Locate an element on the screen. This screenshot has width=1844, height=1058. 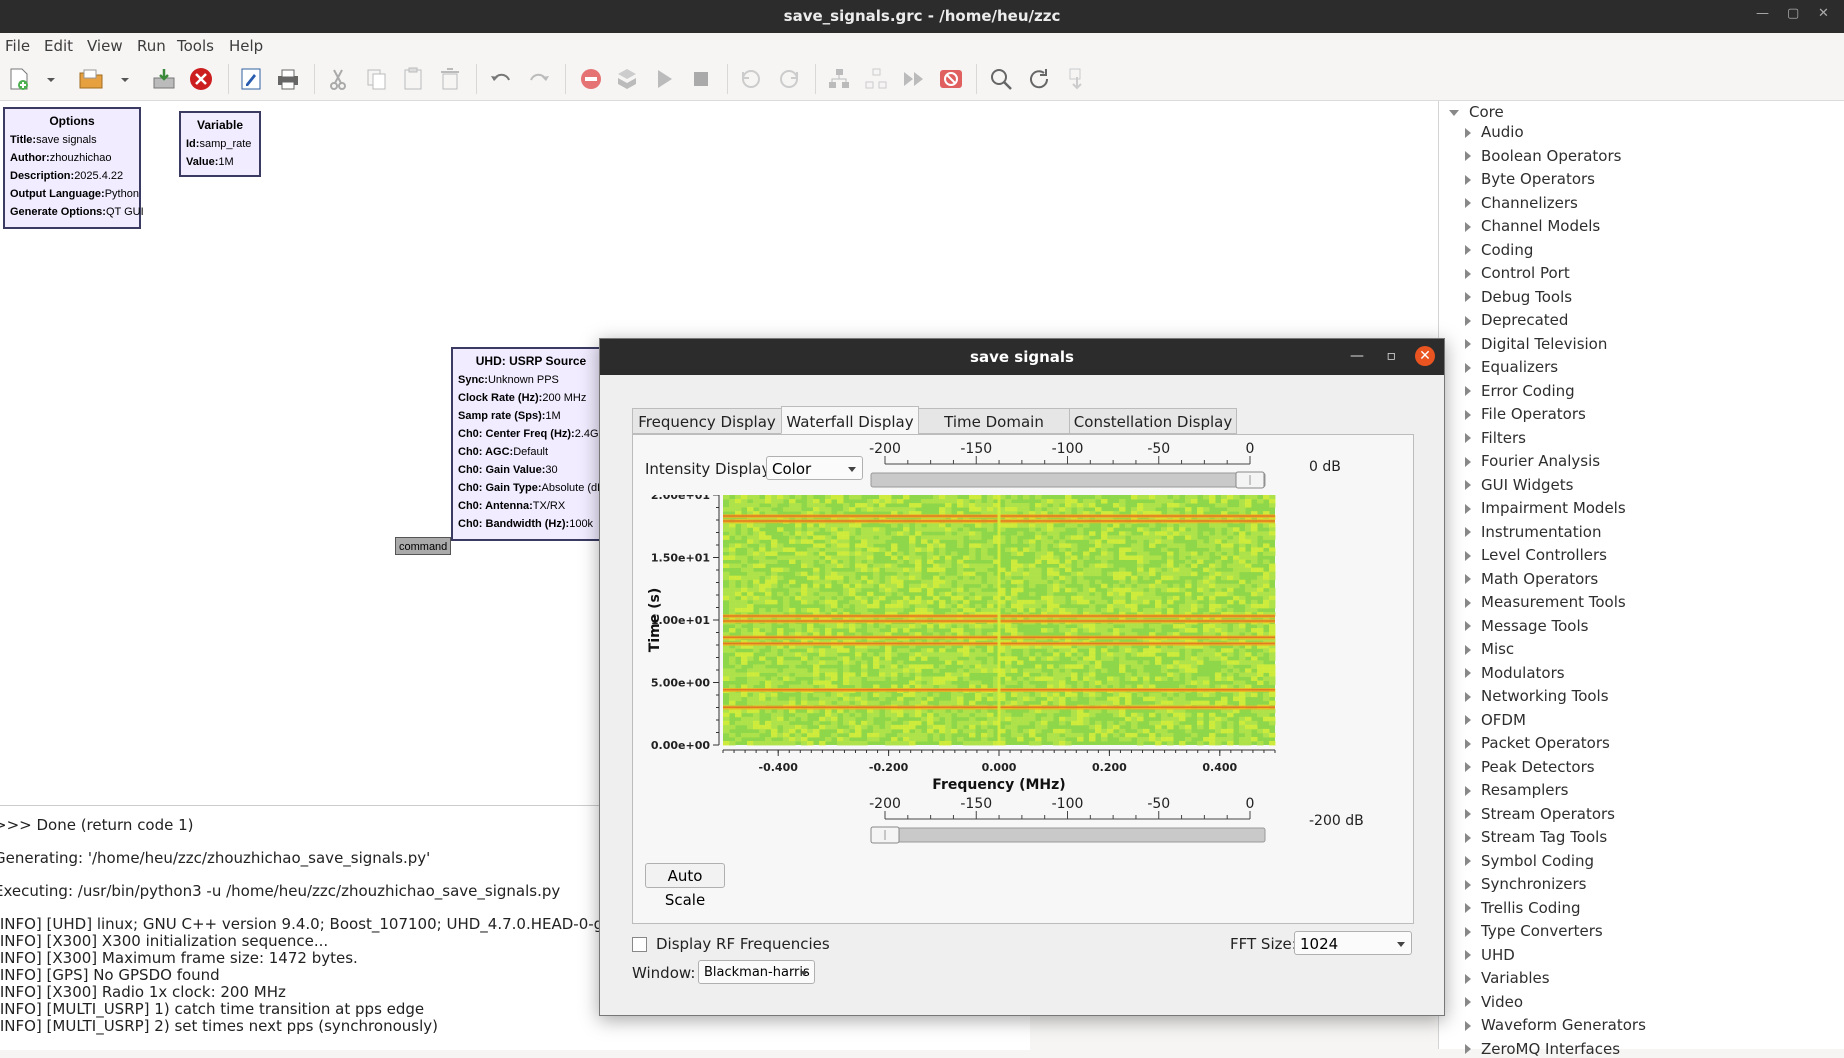
rf-frequencies-checkbox is located at coordinates (639, 944).